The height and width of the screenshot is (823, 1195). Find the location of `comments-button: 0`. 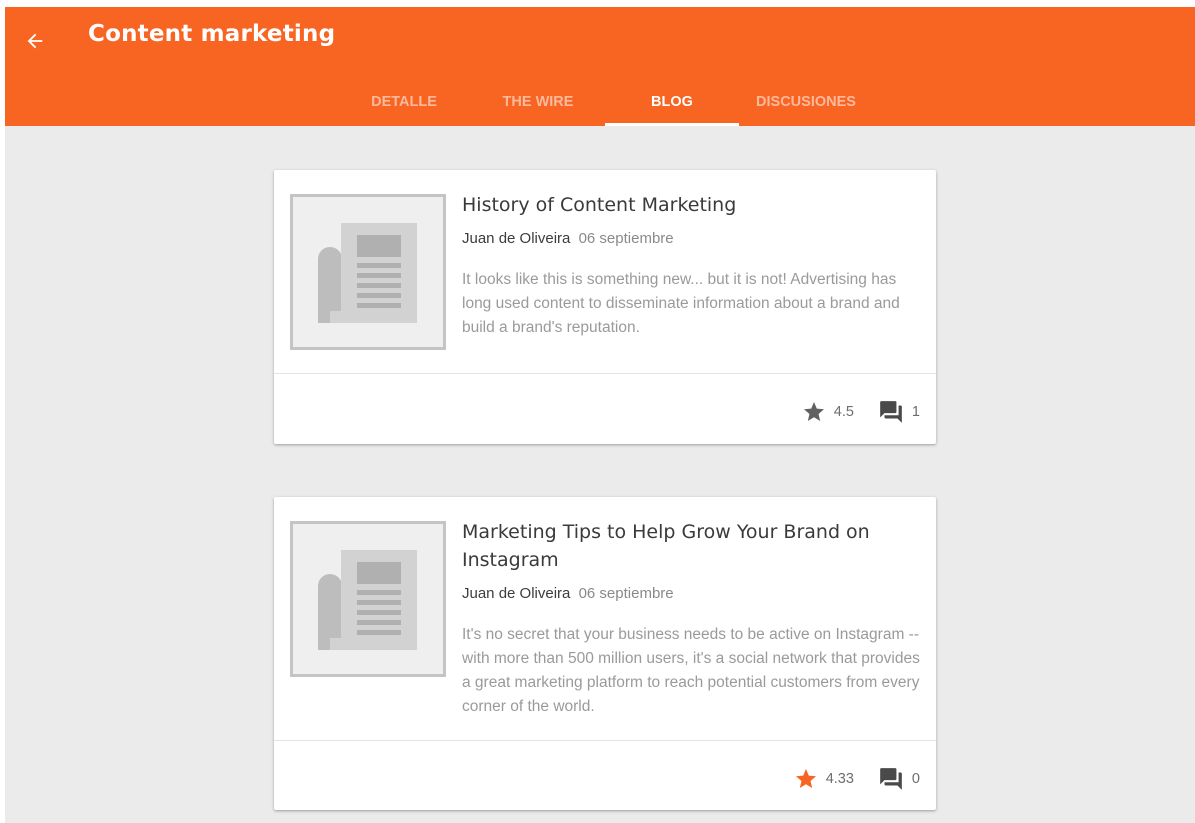

comments-button: 0 is located at coordinates (899, 779).